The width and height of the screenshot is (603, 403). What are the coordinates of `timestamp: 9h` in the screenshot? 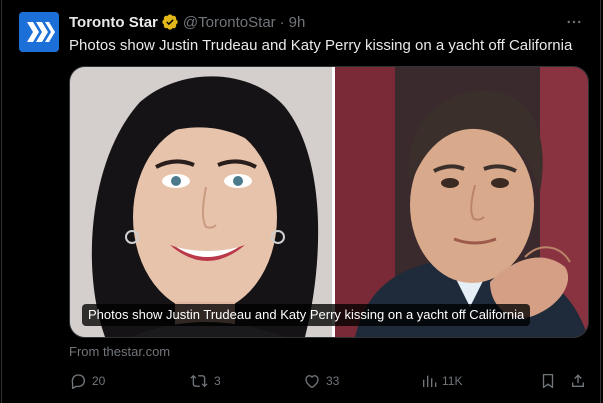 It's located at (297, 22).